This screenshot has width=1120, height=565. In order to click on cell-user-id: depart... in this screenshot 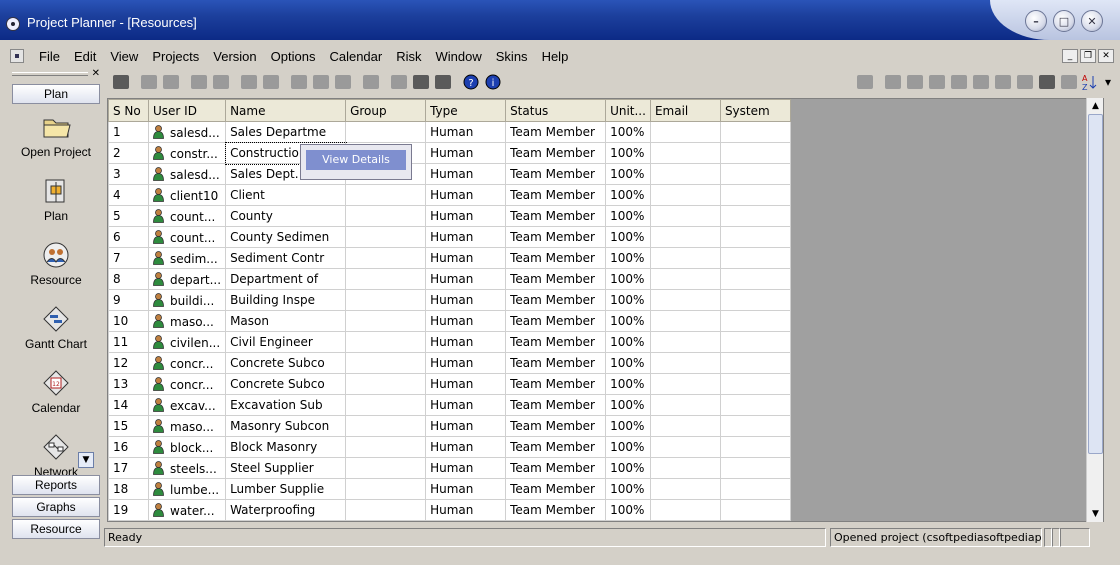, I will do `click(187, 279)`.